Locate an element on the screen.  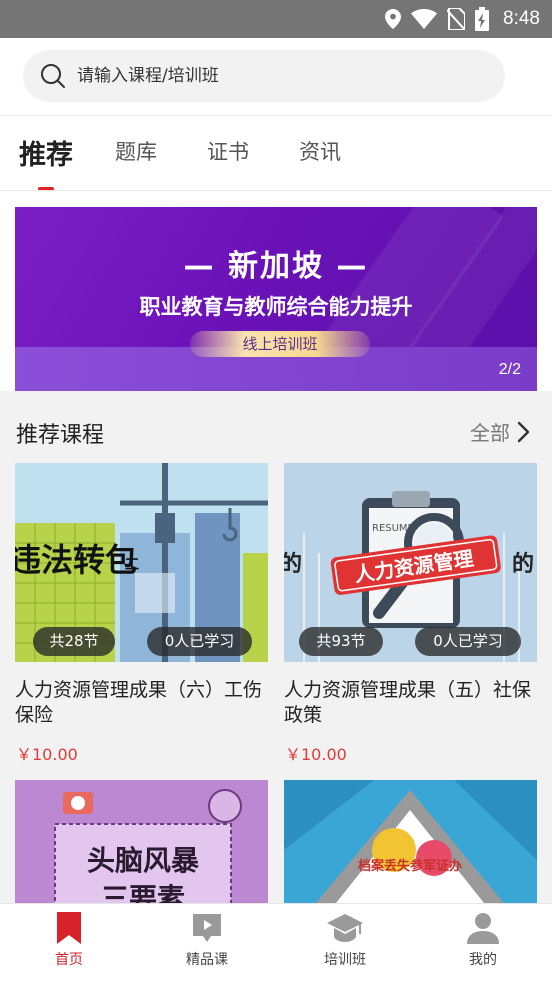
nav-home: 首页 is located at coordinates (69, 940).